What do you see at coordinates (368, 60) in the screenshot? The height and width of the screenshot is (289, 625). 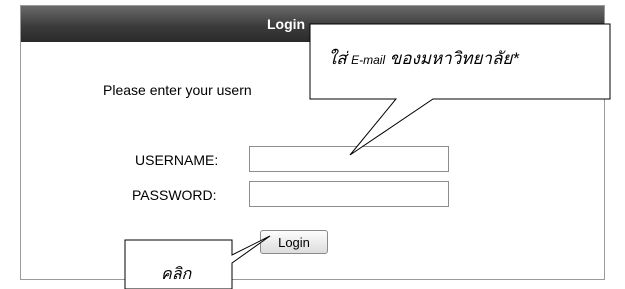 I see `email-callout-small: E-mail` at bounding box center [368, 60].